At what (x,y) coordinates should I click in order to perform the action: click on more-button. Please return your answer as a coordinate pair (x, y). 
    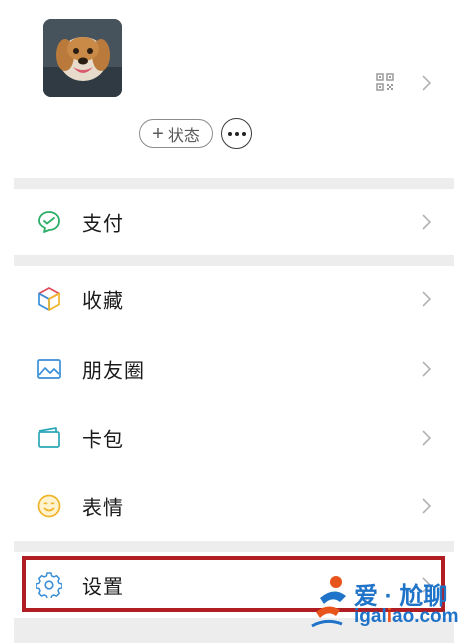
    Looking at the image, I should click on (236, 133).